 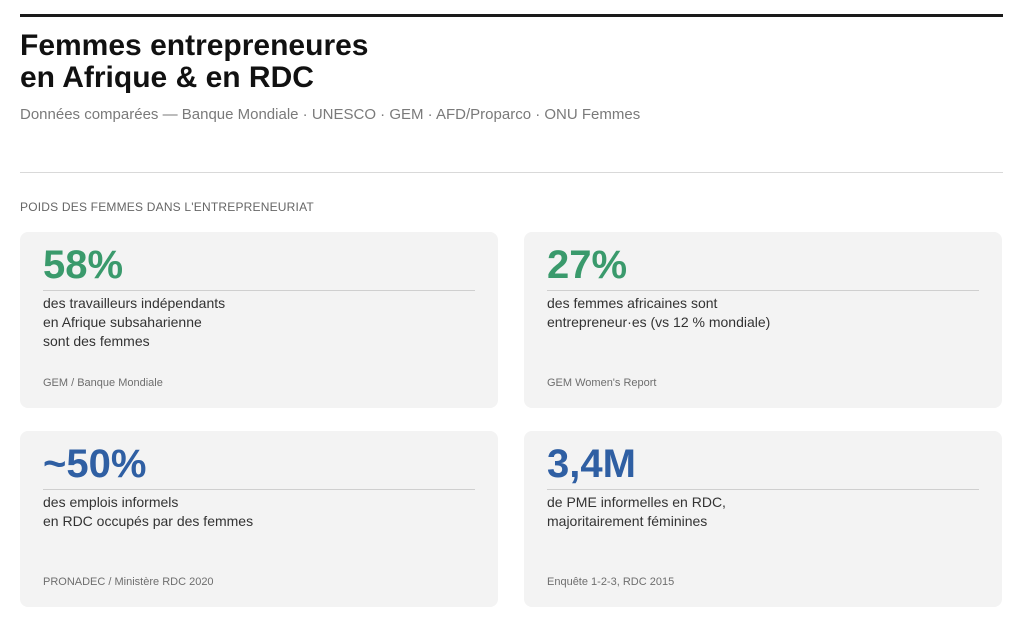 I want to click on stat-description-line: des emplois informels, so click(x=111, y=502).